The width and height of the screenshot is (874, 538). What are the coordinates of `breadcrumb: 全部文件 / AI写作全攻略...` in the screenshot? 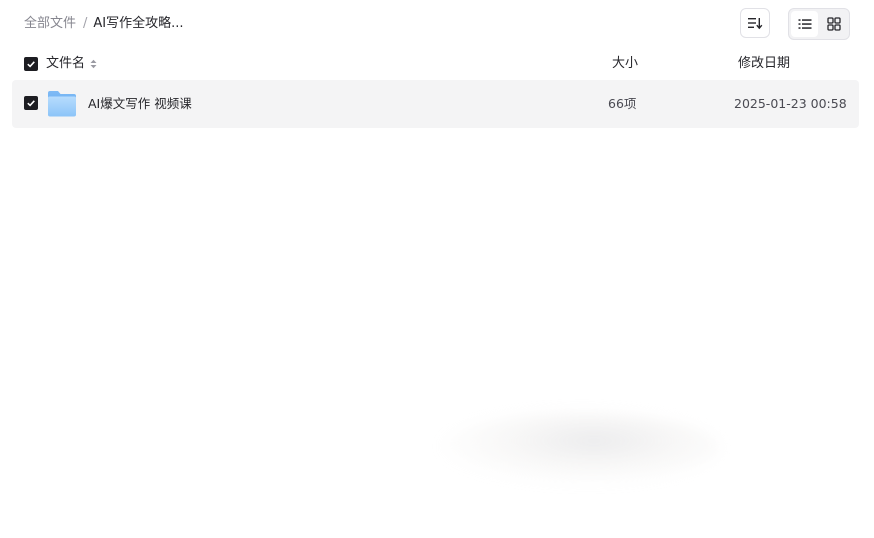 It's located at (104, 24).